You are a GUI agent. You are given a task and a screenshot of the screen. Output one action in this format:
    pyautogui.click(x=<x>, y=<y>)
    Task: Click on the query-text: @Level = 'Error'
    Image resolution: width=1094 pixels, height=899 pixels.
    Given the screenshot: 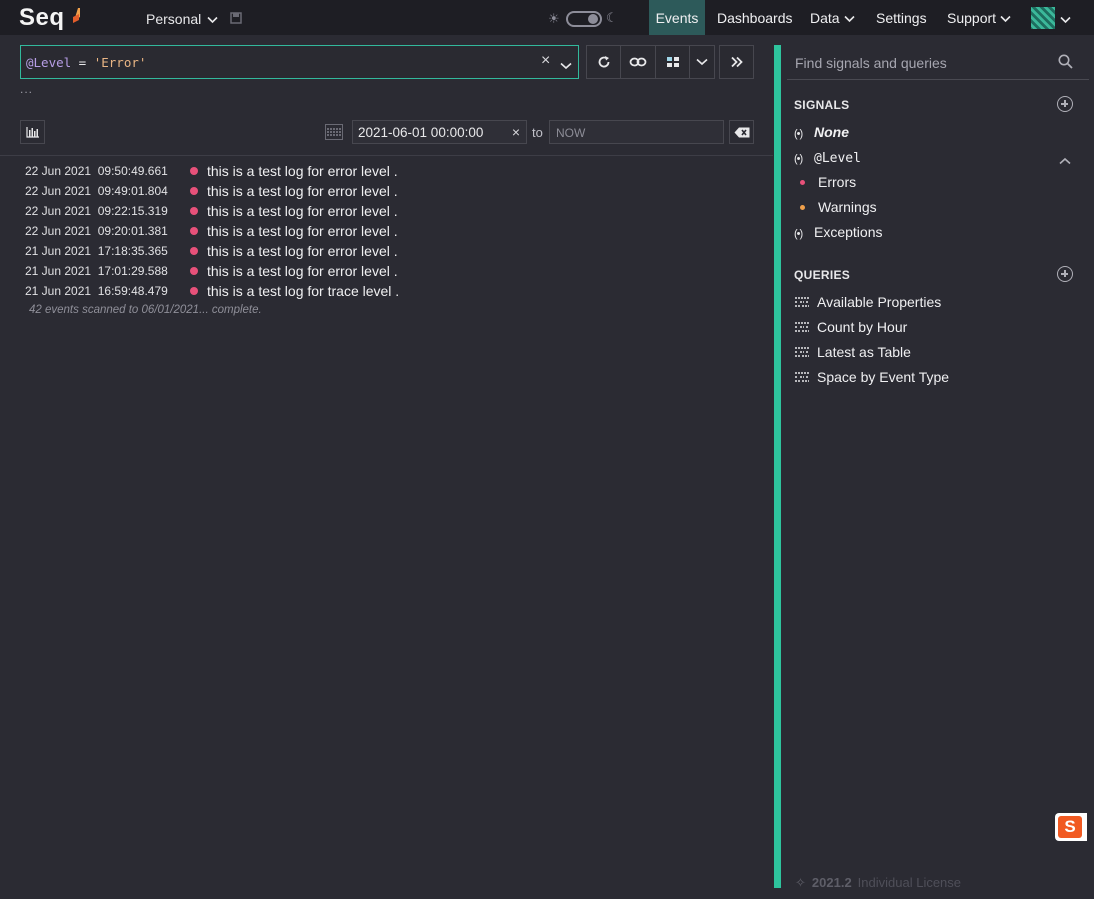 What is the action you would take?
    pyautogui.click(x=86, y=62)
    